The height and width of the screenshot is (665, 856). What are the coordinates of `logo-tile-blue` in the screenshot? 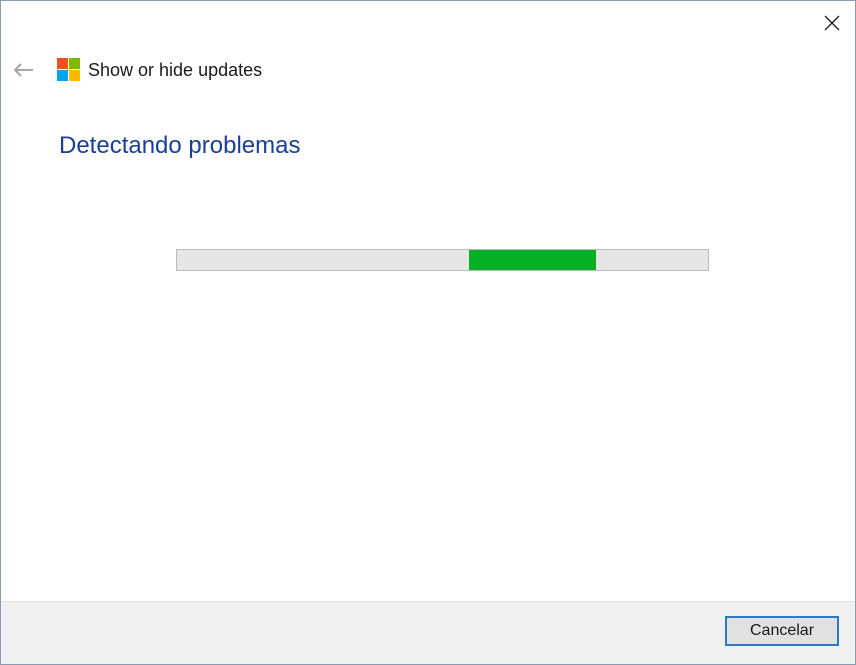 It's located at (62, 75).